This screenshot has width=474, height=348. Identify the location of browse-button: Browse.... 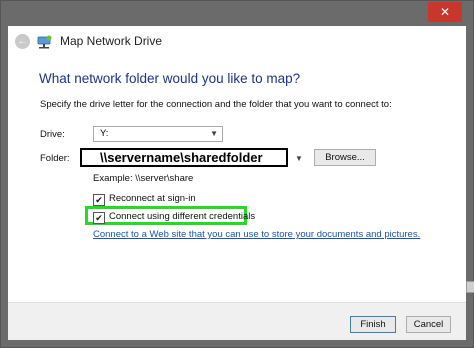
(345, 157).